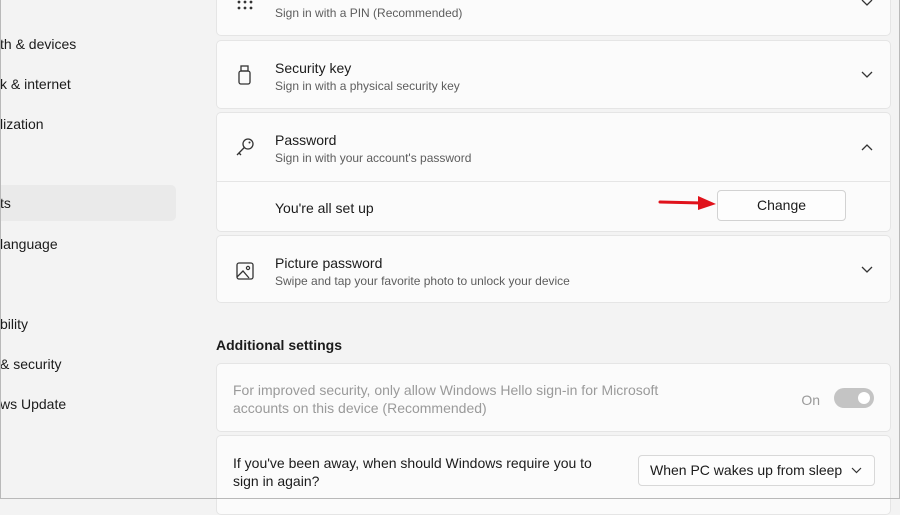 This screenshot has height=515, width=900. I want to click on card-divider, so click(553, 181).